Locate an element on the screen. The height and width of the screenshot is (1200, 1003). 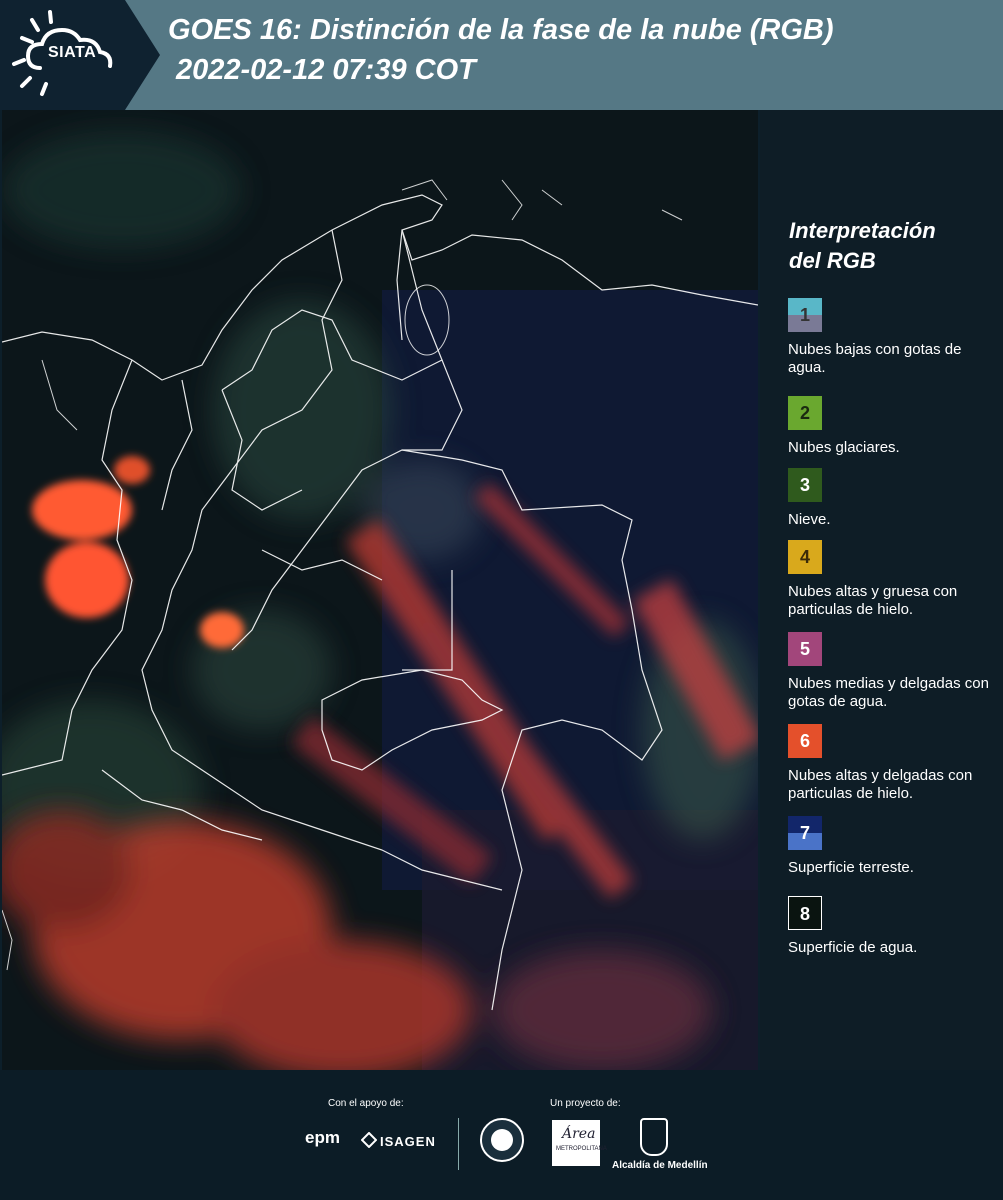
legend-number: 7 is located at coordinates (804, 833).